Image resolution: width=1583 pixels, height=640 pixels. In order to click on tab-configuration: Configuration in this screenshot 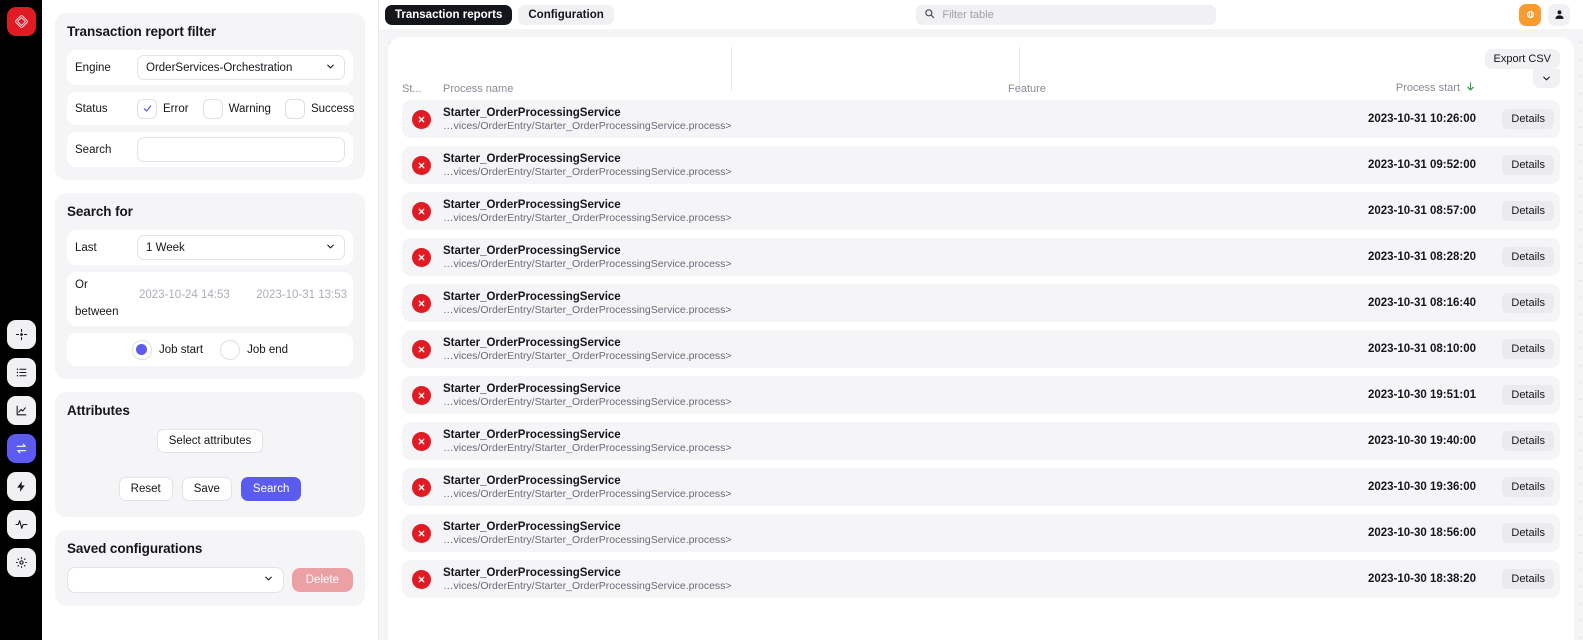, I will do `click(566, 14)`.